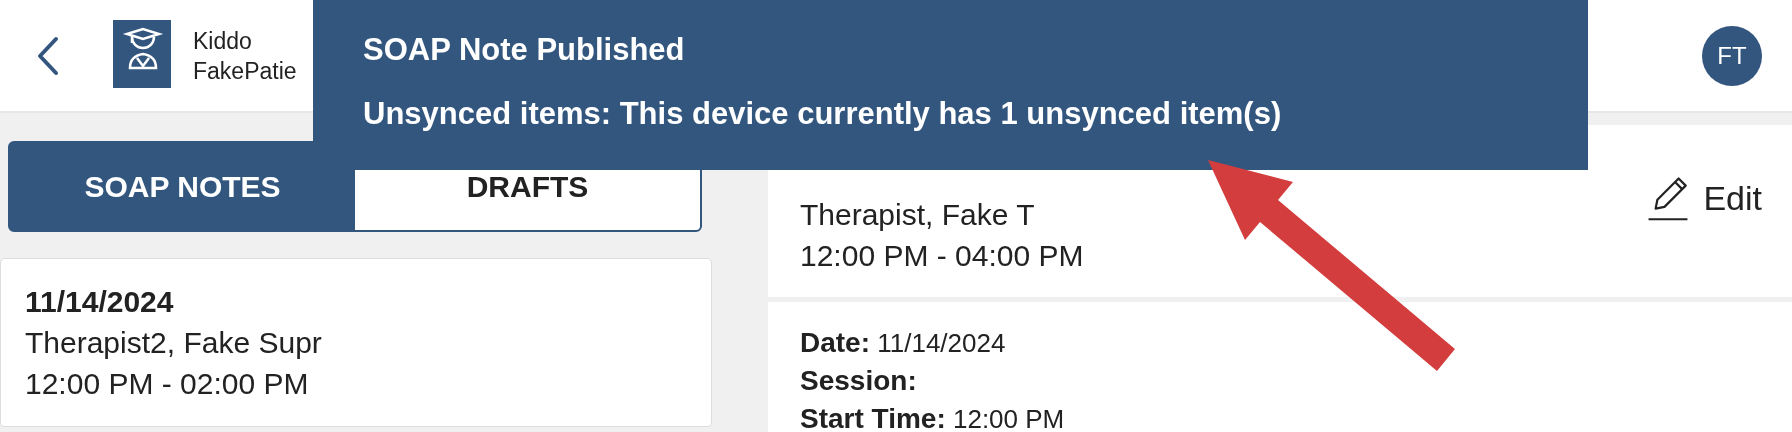 This screenshot has width=1792, height=432. Describe the element at coordinates (918, 215) in the screenshot. I see `detail-therapist: Therapist, Fake T` at that location.